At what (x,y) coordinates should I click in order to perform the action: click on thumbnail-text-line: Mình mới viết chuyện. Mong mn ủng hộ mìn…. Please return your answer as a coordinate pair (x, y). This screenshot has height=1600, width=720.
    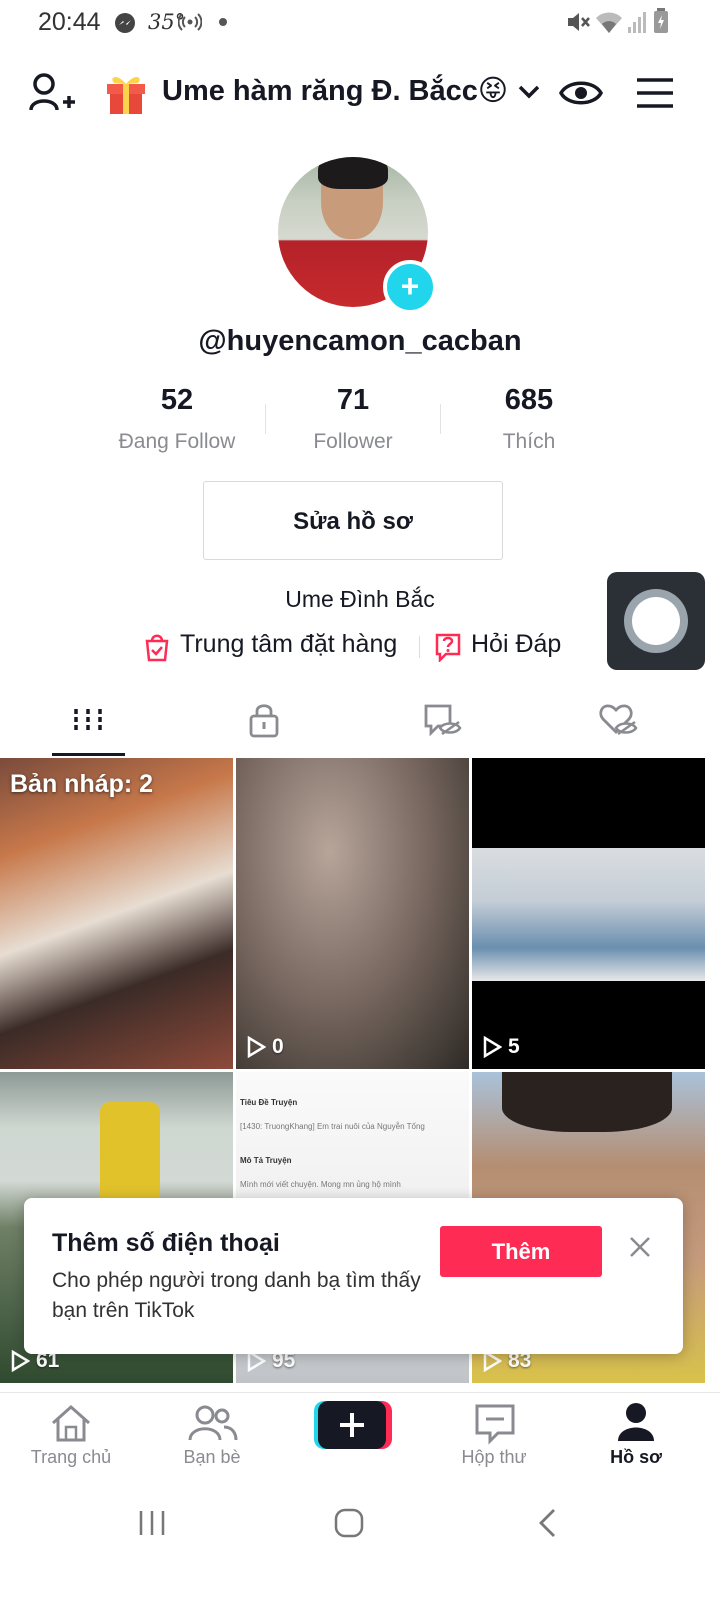
    Looking at the image, I should click on (320, 1184).